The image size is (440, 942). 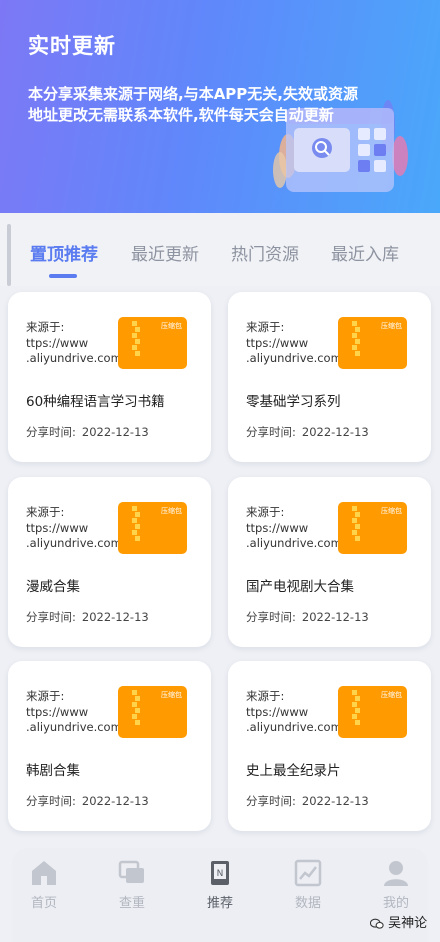 What do you see at coordinates (165, 252) in the screenshot?
I see `tab-recent-update: 最近更新` at bounding box center [165, 252].